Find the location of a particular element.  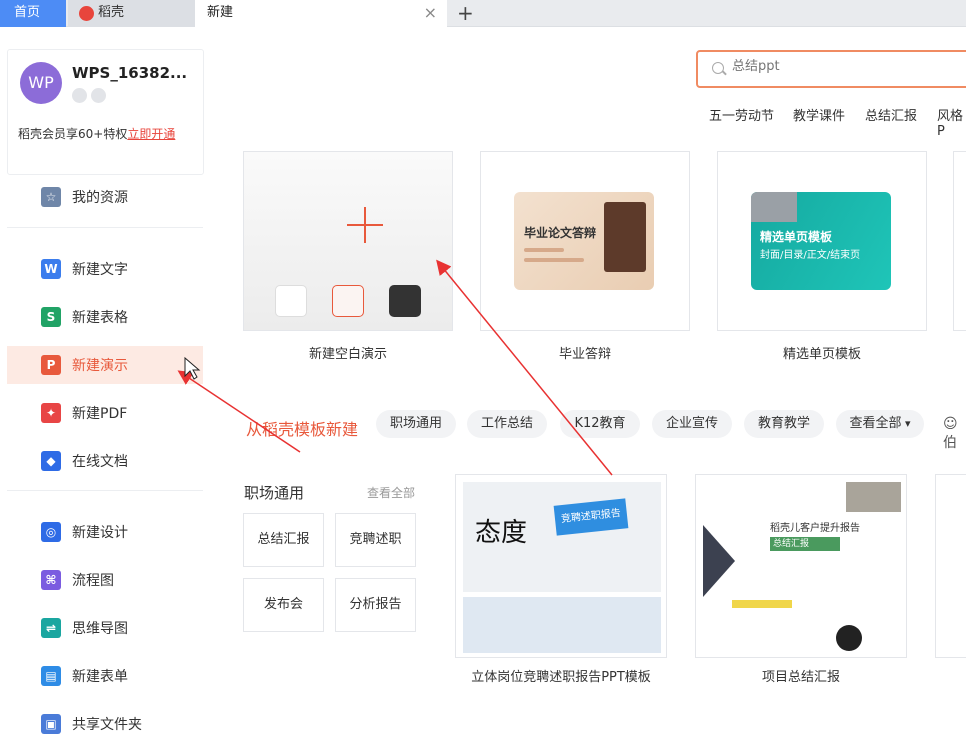

light-theme-swatch is located at coordinates (348, 301).